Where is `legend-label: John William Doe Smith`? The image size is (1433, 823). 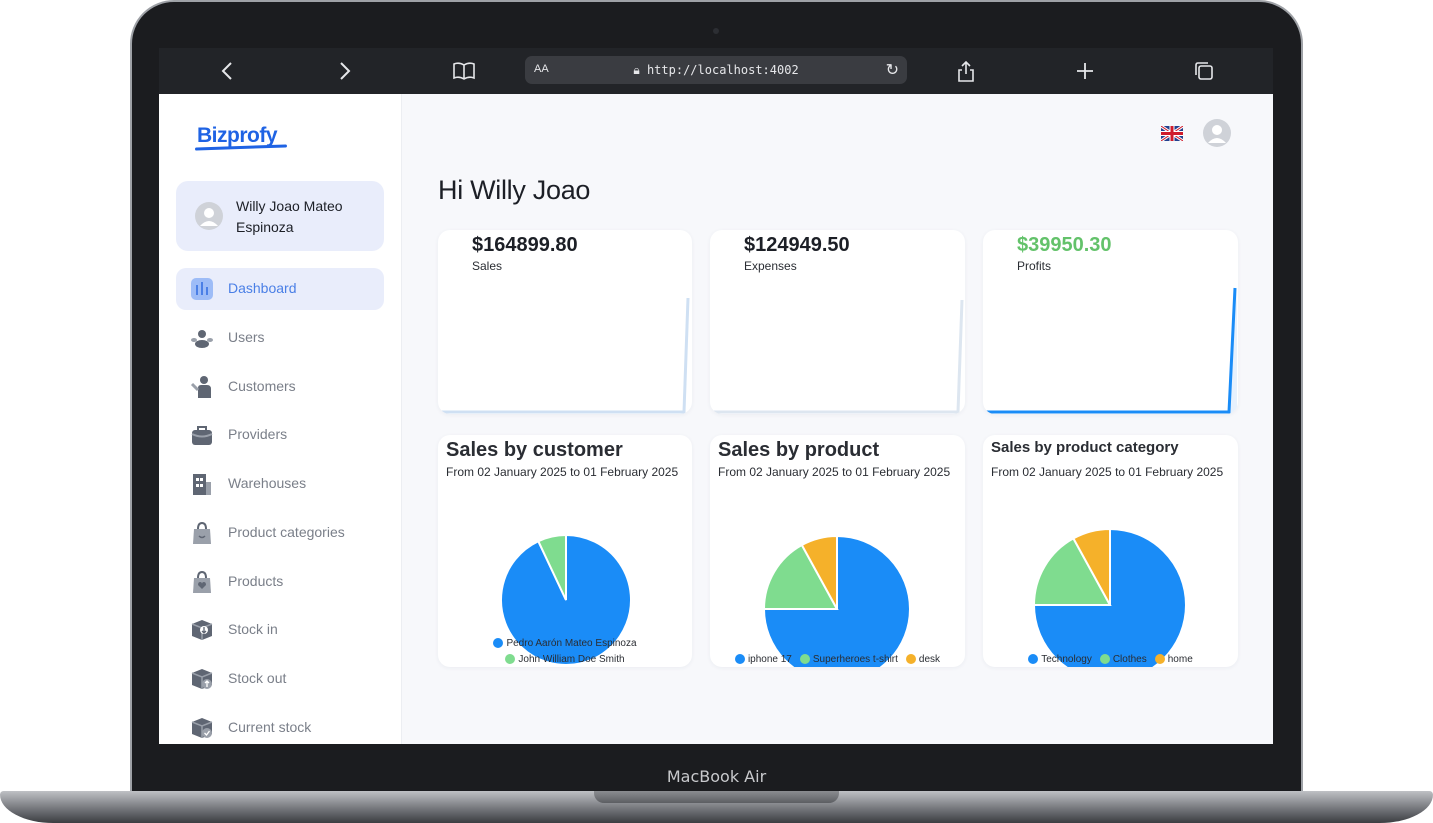
legend-label: John William Doe Smith is located at coordinates (571, 659).